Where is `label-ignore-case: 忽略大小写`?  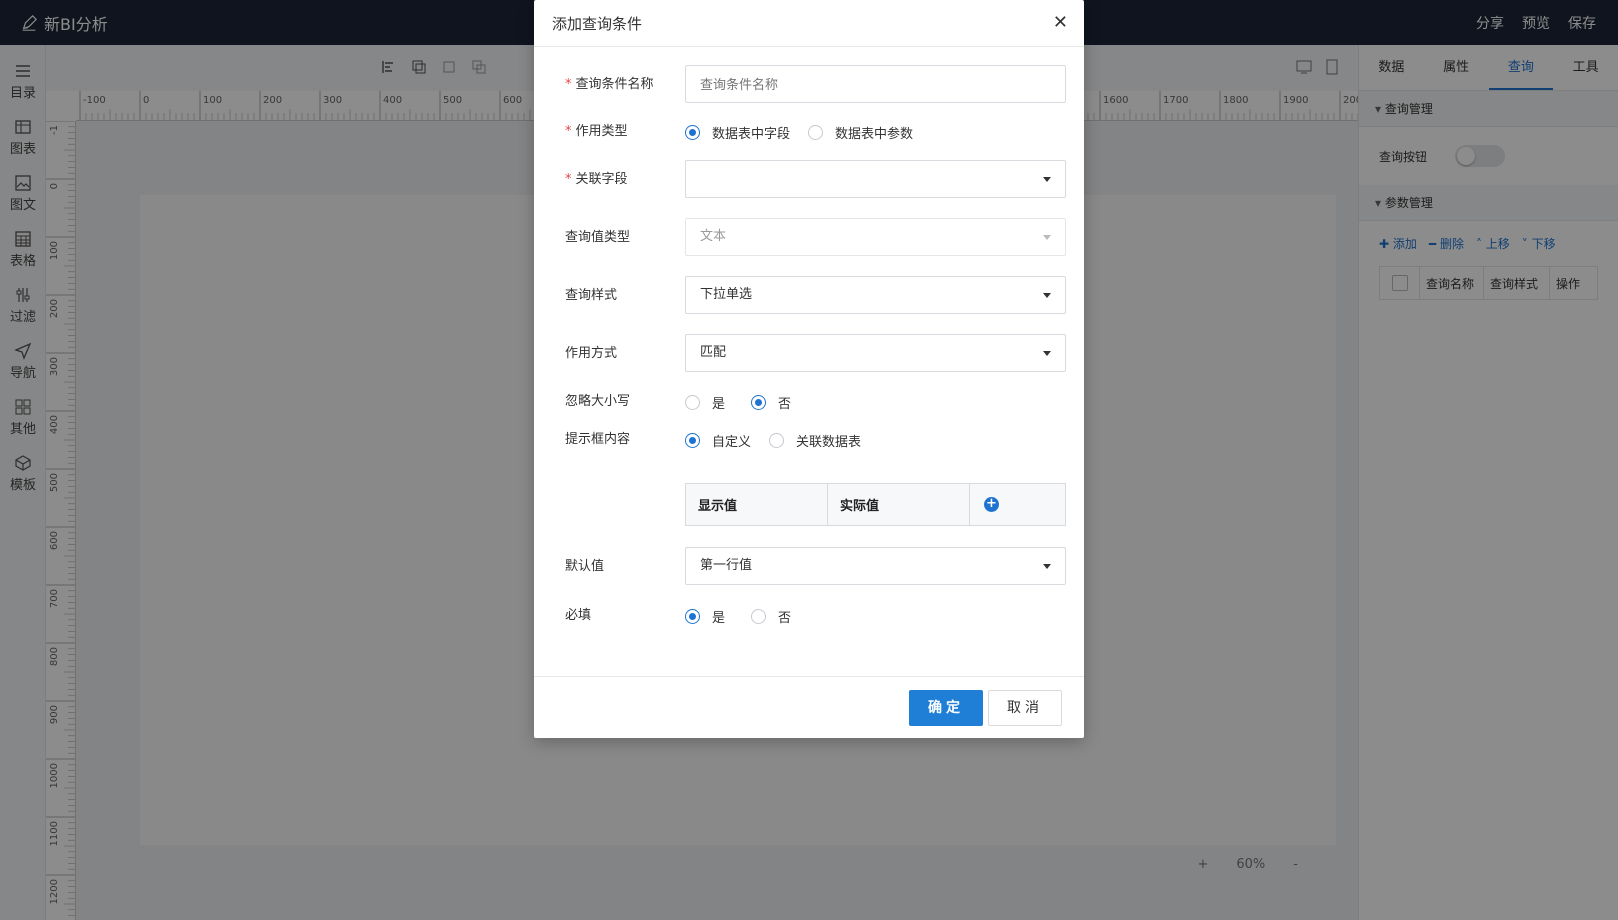 label-ignore-case: 忽略大小写 is located at coordinates (598, 401).